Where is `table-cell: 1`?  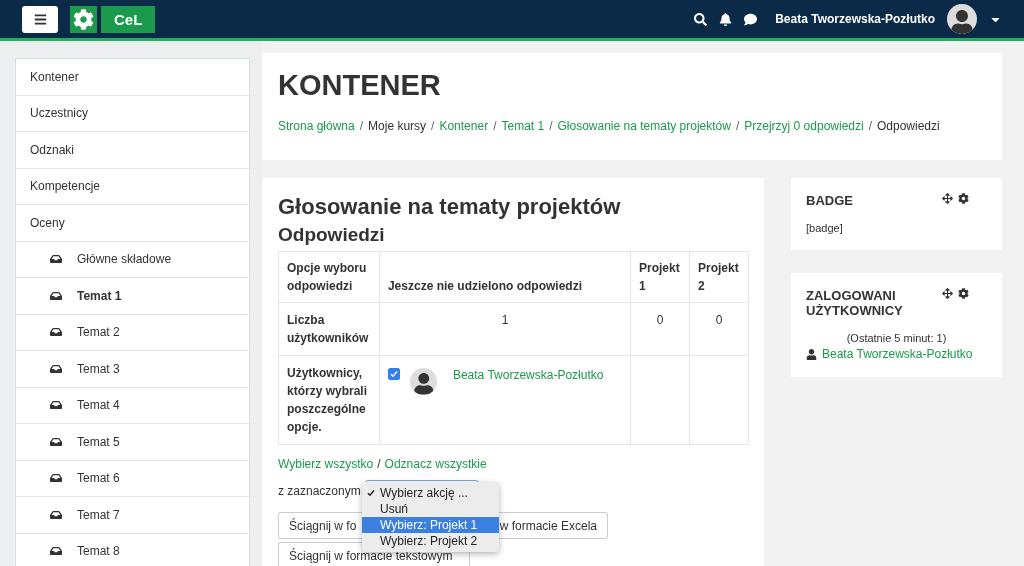 table-cell: 1 is located at coordinates (505, 329).